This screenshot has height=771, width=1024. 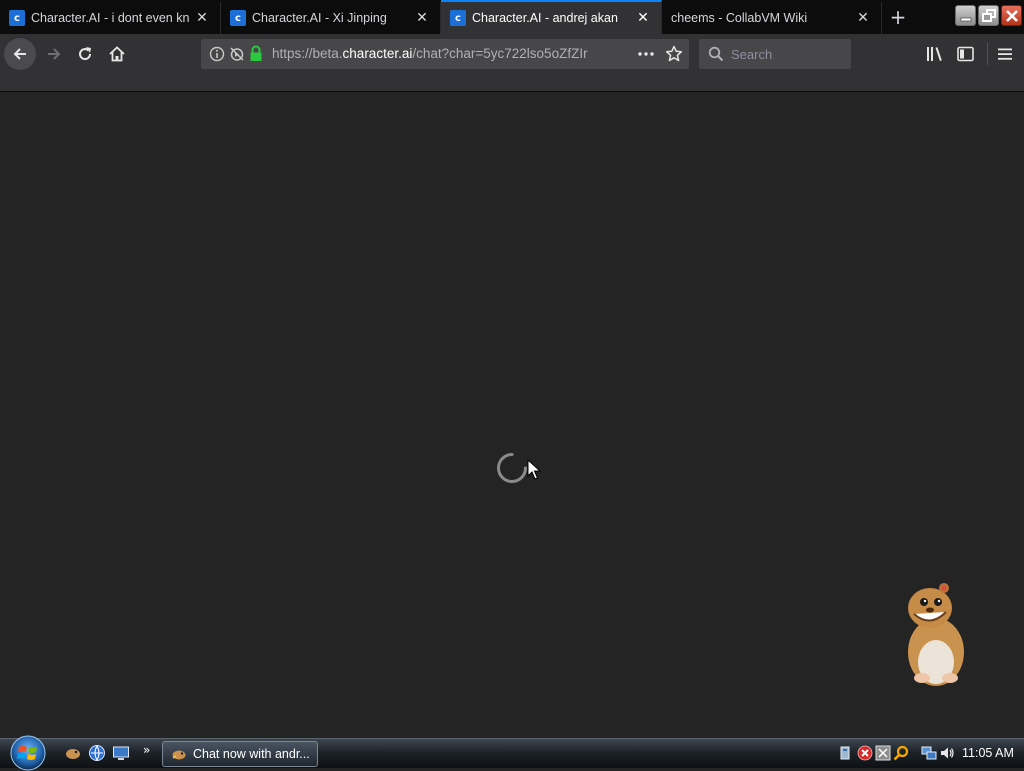 I want to click on back-arrow-icon, so click(x=19, y=54).